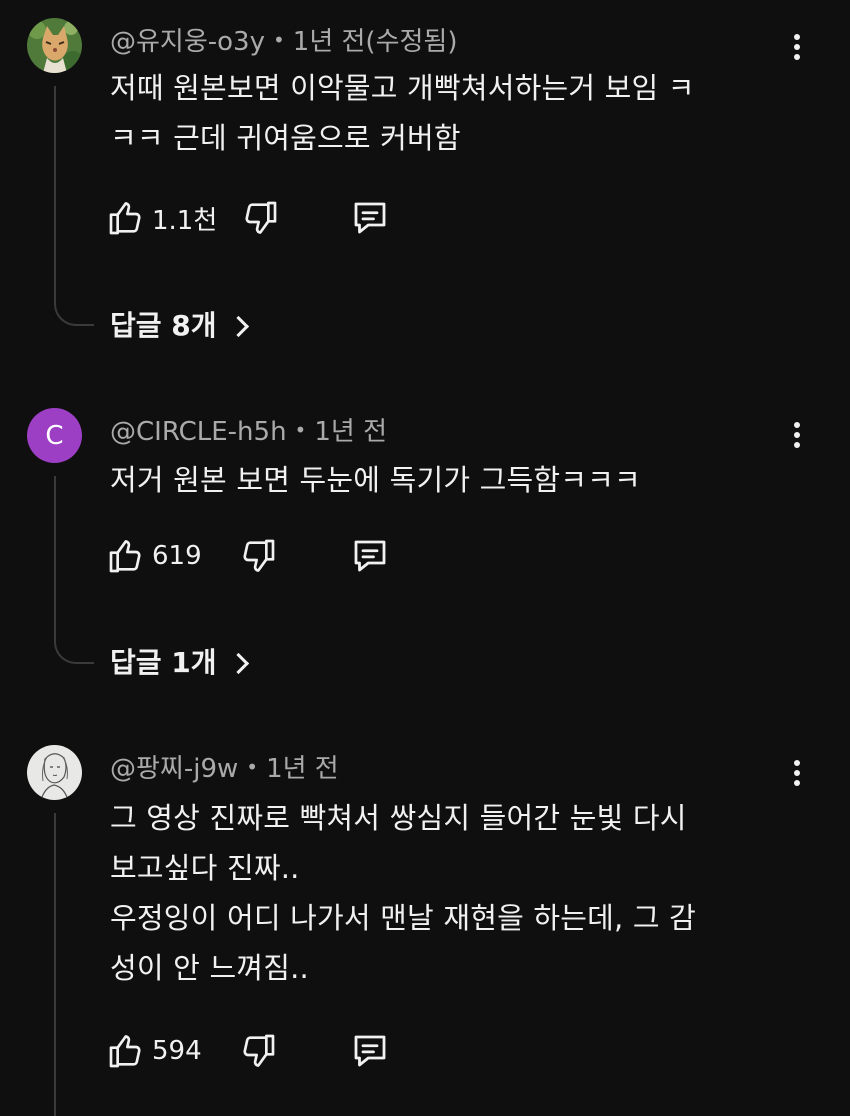  I want to click on sketch-avatar-icon, so click(54, 772).